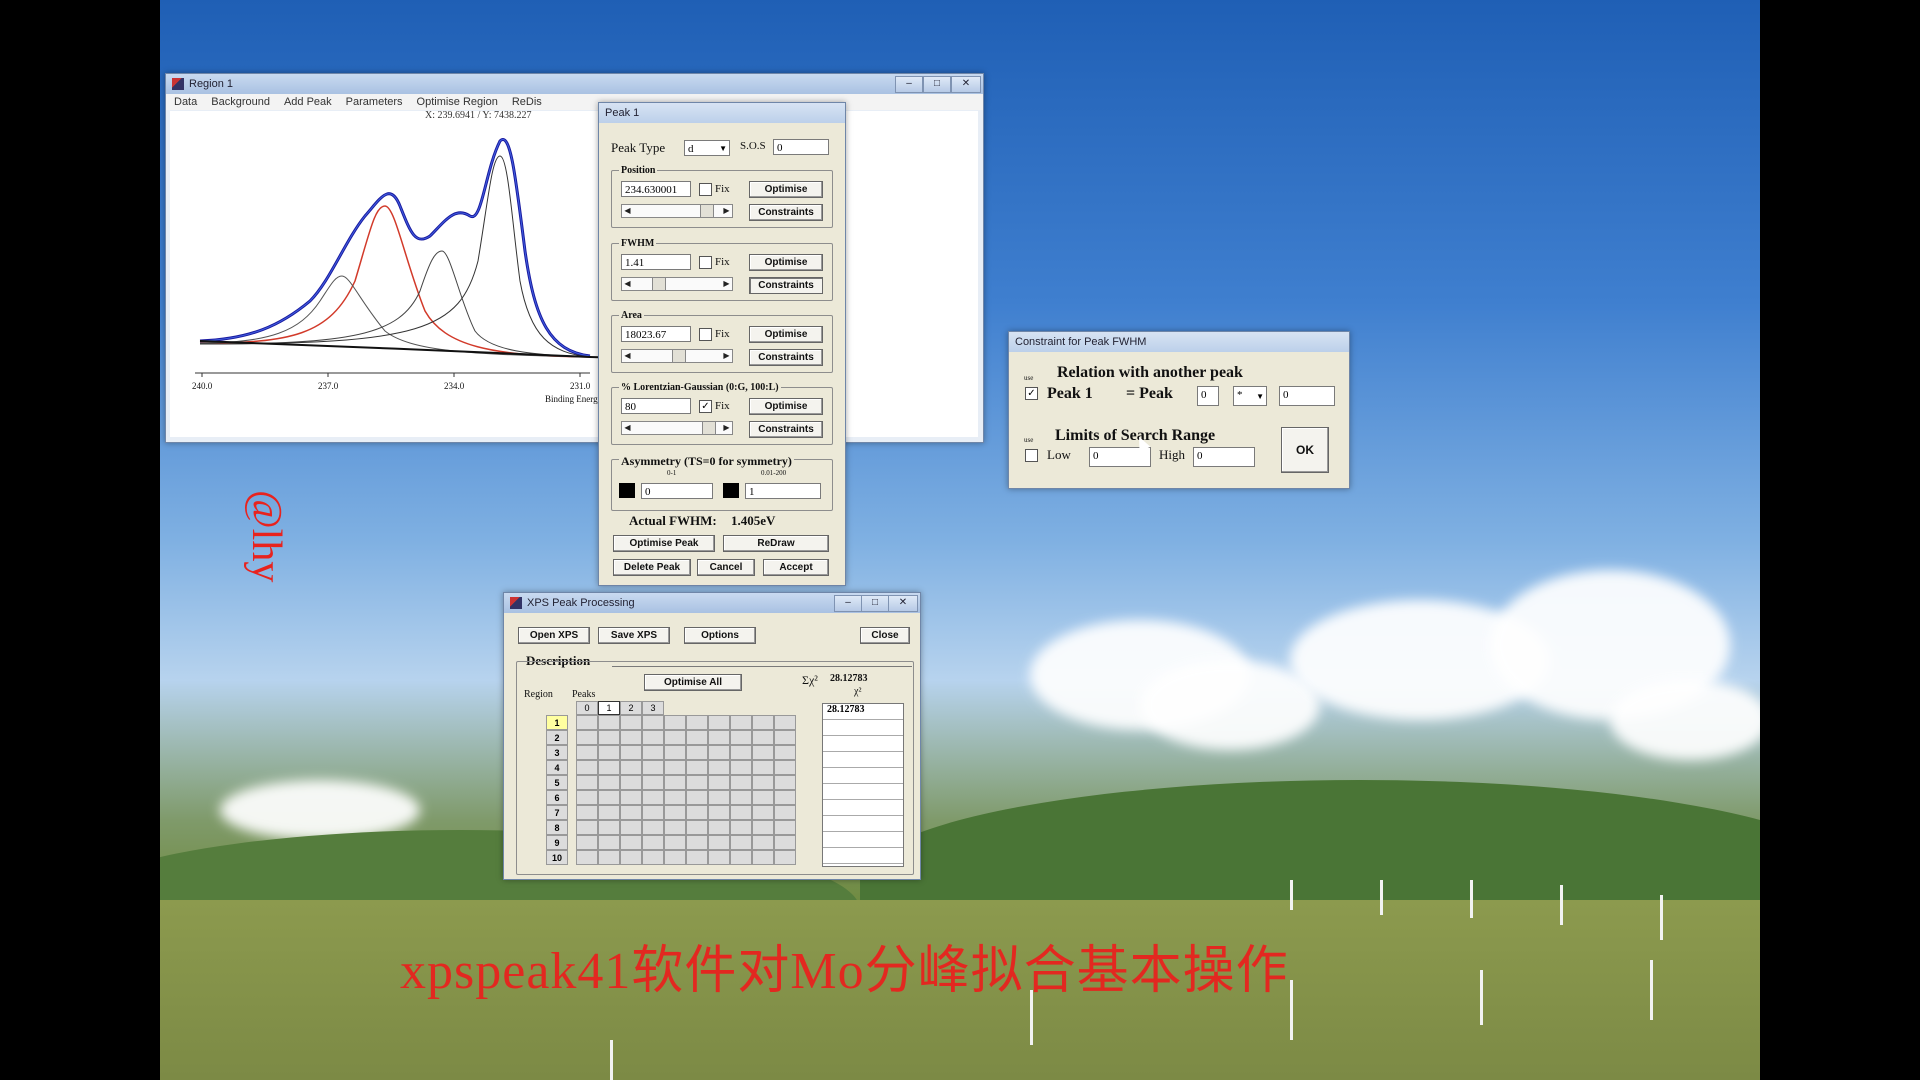 This screenshot has height=1080, width=1920. What do you see at coordinates (693, 682) in the screenshot?
I see `optimise-all-button: Optimise All` at bounding box center [693, 682].